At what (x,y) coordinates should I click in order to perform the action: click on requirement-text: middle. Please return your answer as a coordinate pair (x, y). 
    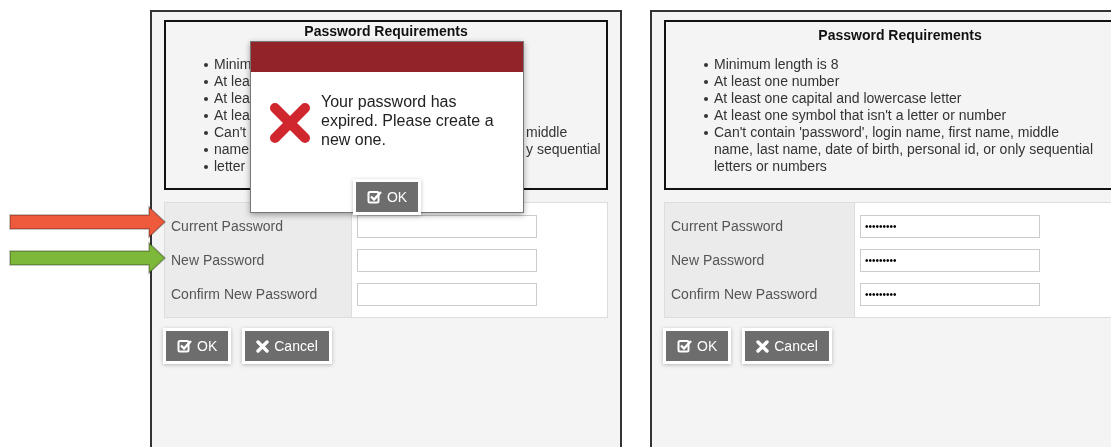
    Looking at the image, I should click on (547, 132).